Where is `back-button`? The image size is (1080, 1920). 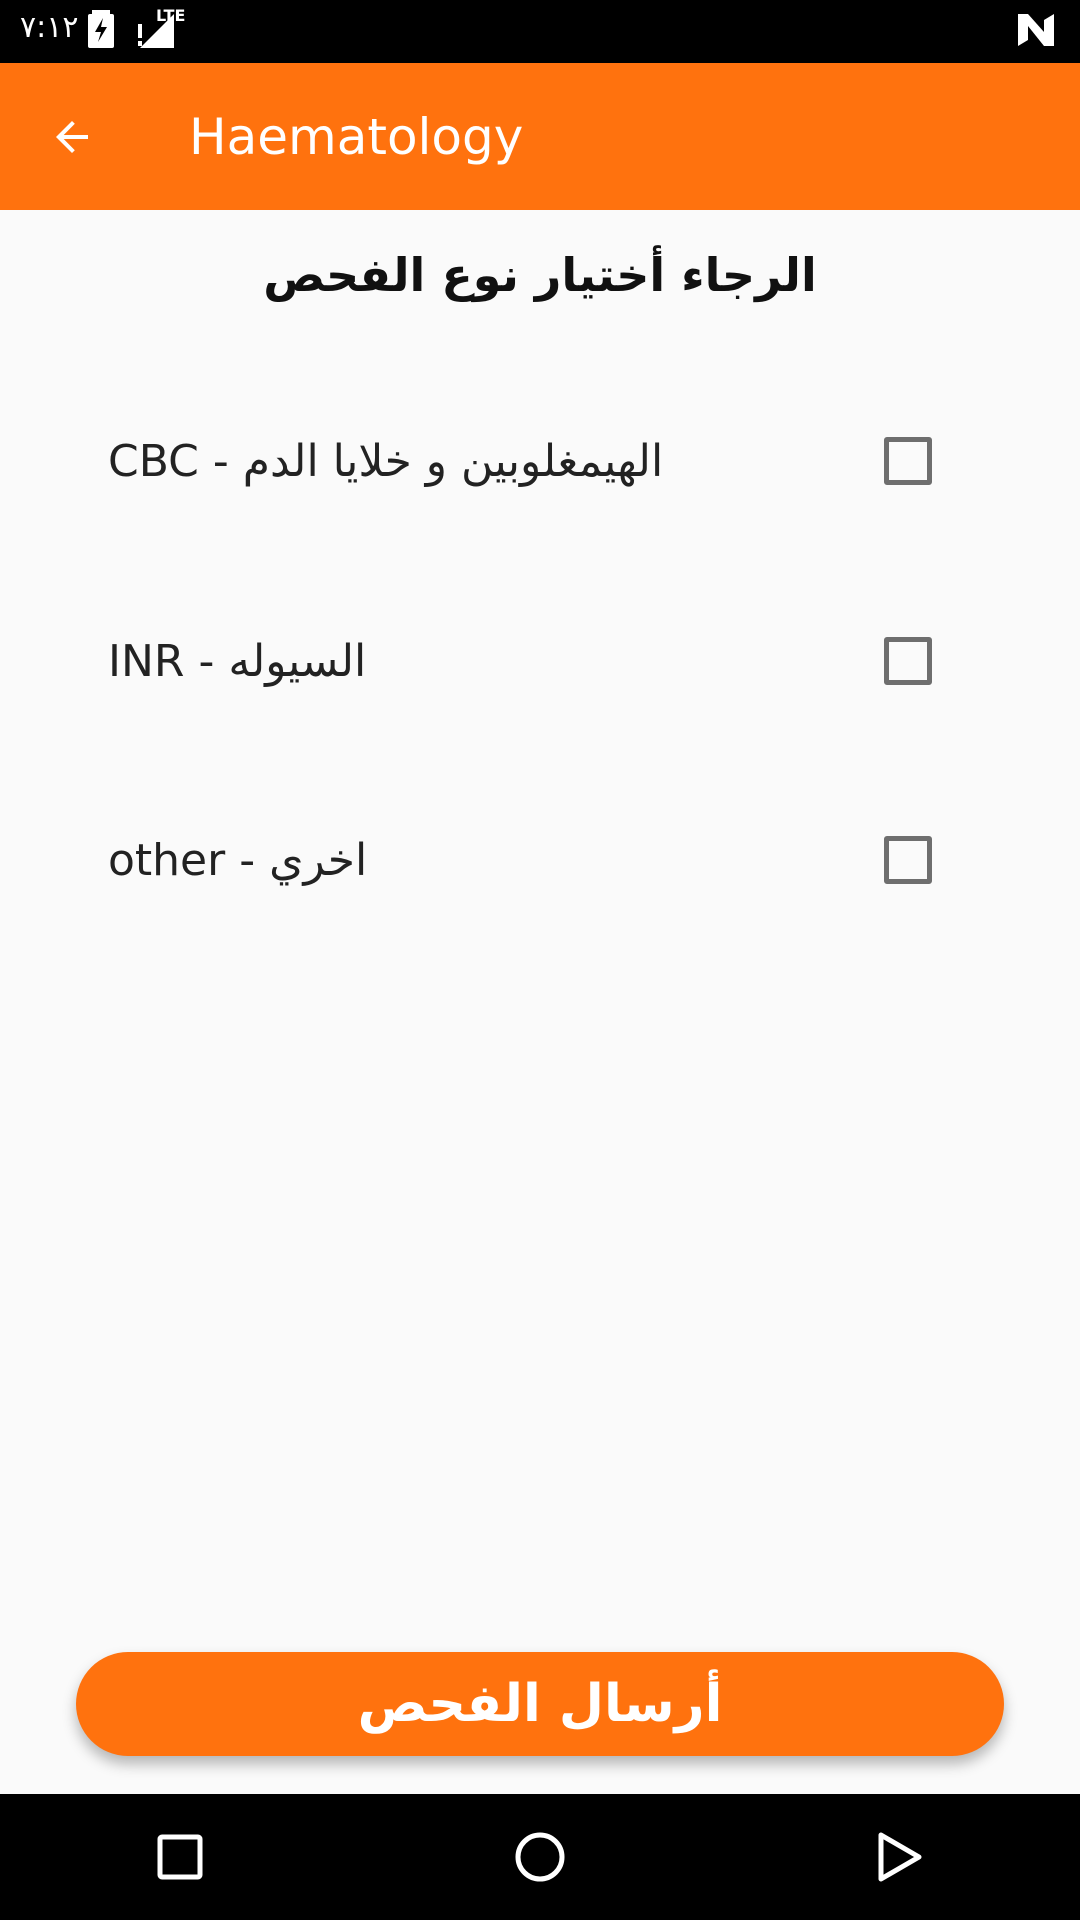
back-button is located at coordinates (72, 137).